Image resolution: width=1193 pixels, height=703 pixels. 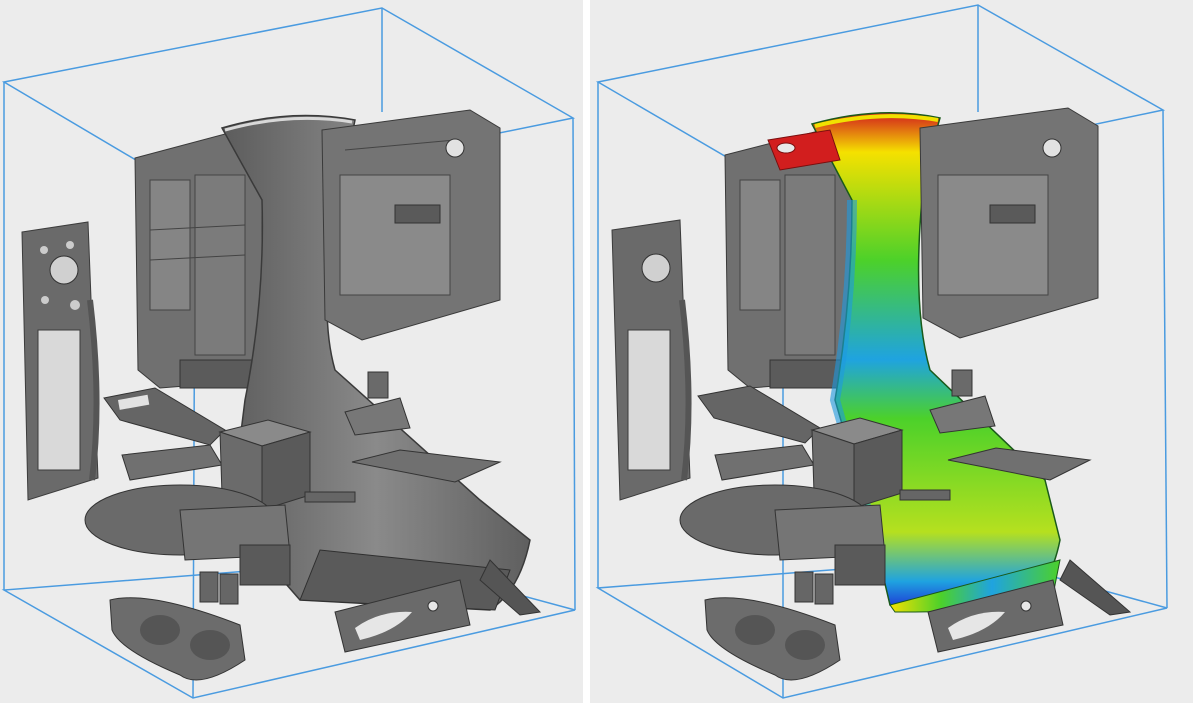 What do you see at coordinates (198, 259) in the screenshot?
I see `housing-part-left` at bounding box center [198, 259].